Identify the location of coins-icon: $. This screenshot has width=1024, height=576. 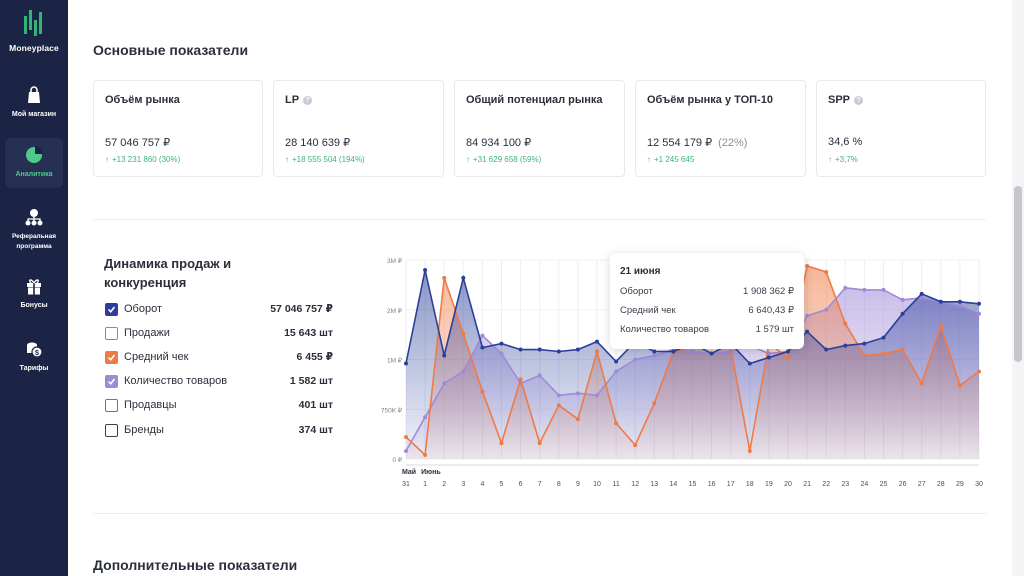
(35, 350).